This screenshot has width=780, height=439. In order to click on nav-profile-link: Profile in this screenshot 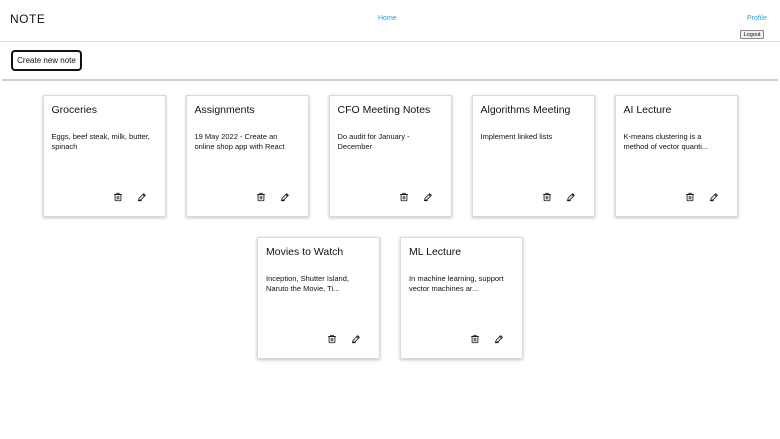, I will do `click(757, 18)`.